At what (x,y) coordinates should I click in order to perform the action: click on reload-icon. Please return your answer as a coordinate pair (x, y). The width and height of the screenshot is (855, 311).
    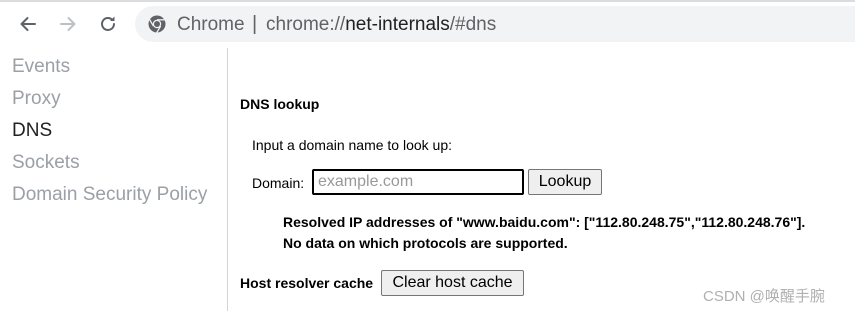
    Looking at the image, I should click on (108, 23).